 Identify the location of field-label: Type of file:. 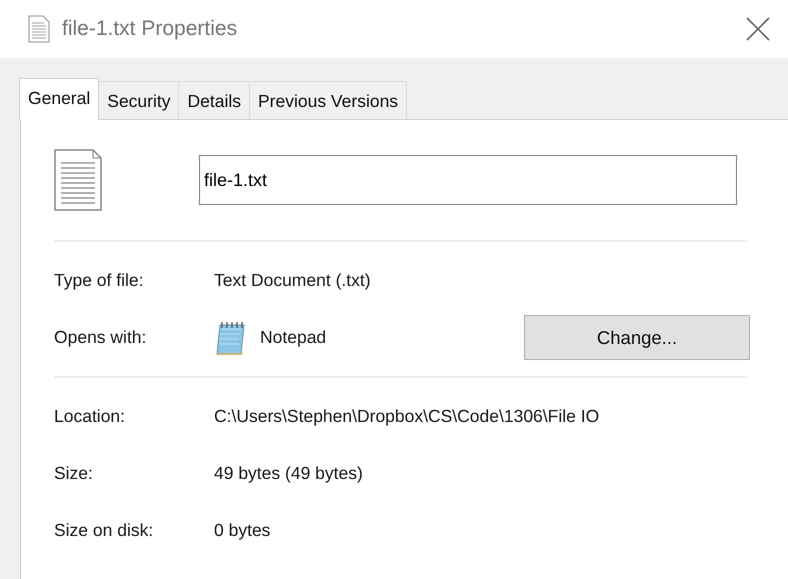
(99, 280).